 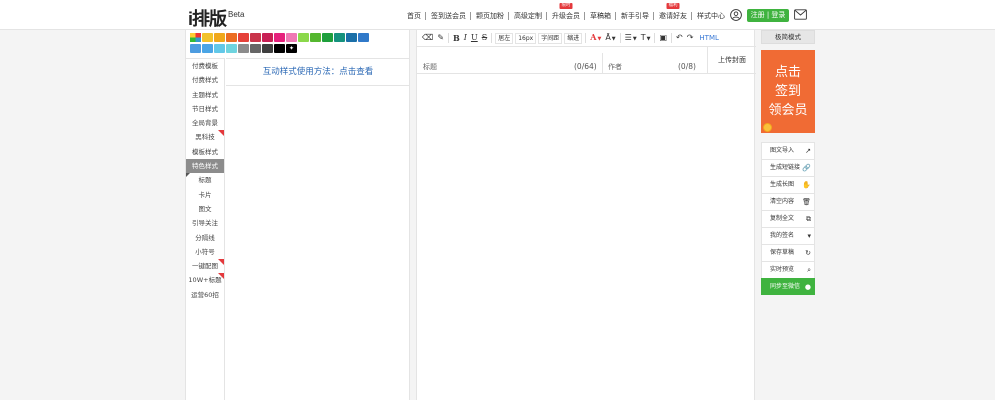 What do you see at coordinates (205, 195) in the screenshot?
I see `category-item: 卡片` at bounding box center [205, 195].